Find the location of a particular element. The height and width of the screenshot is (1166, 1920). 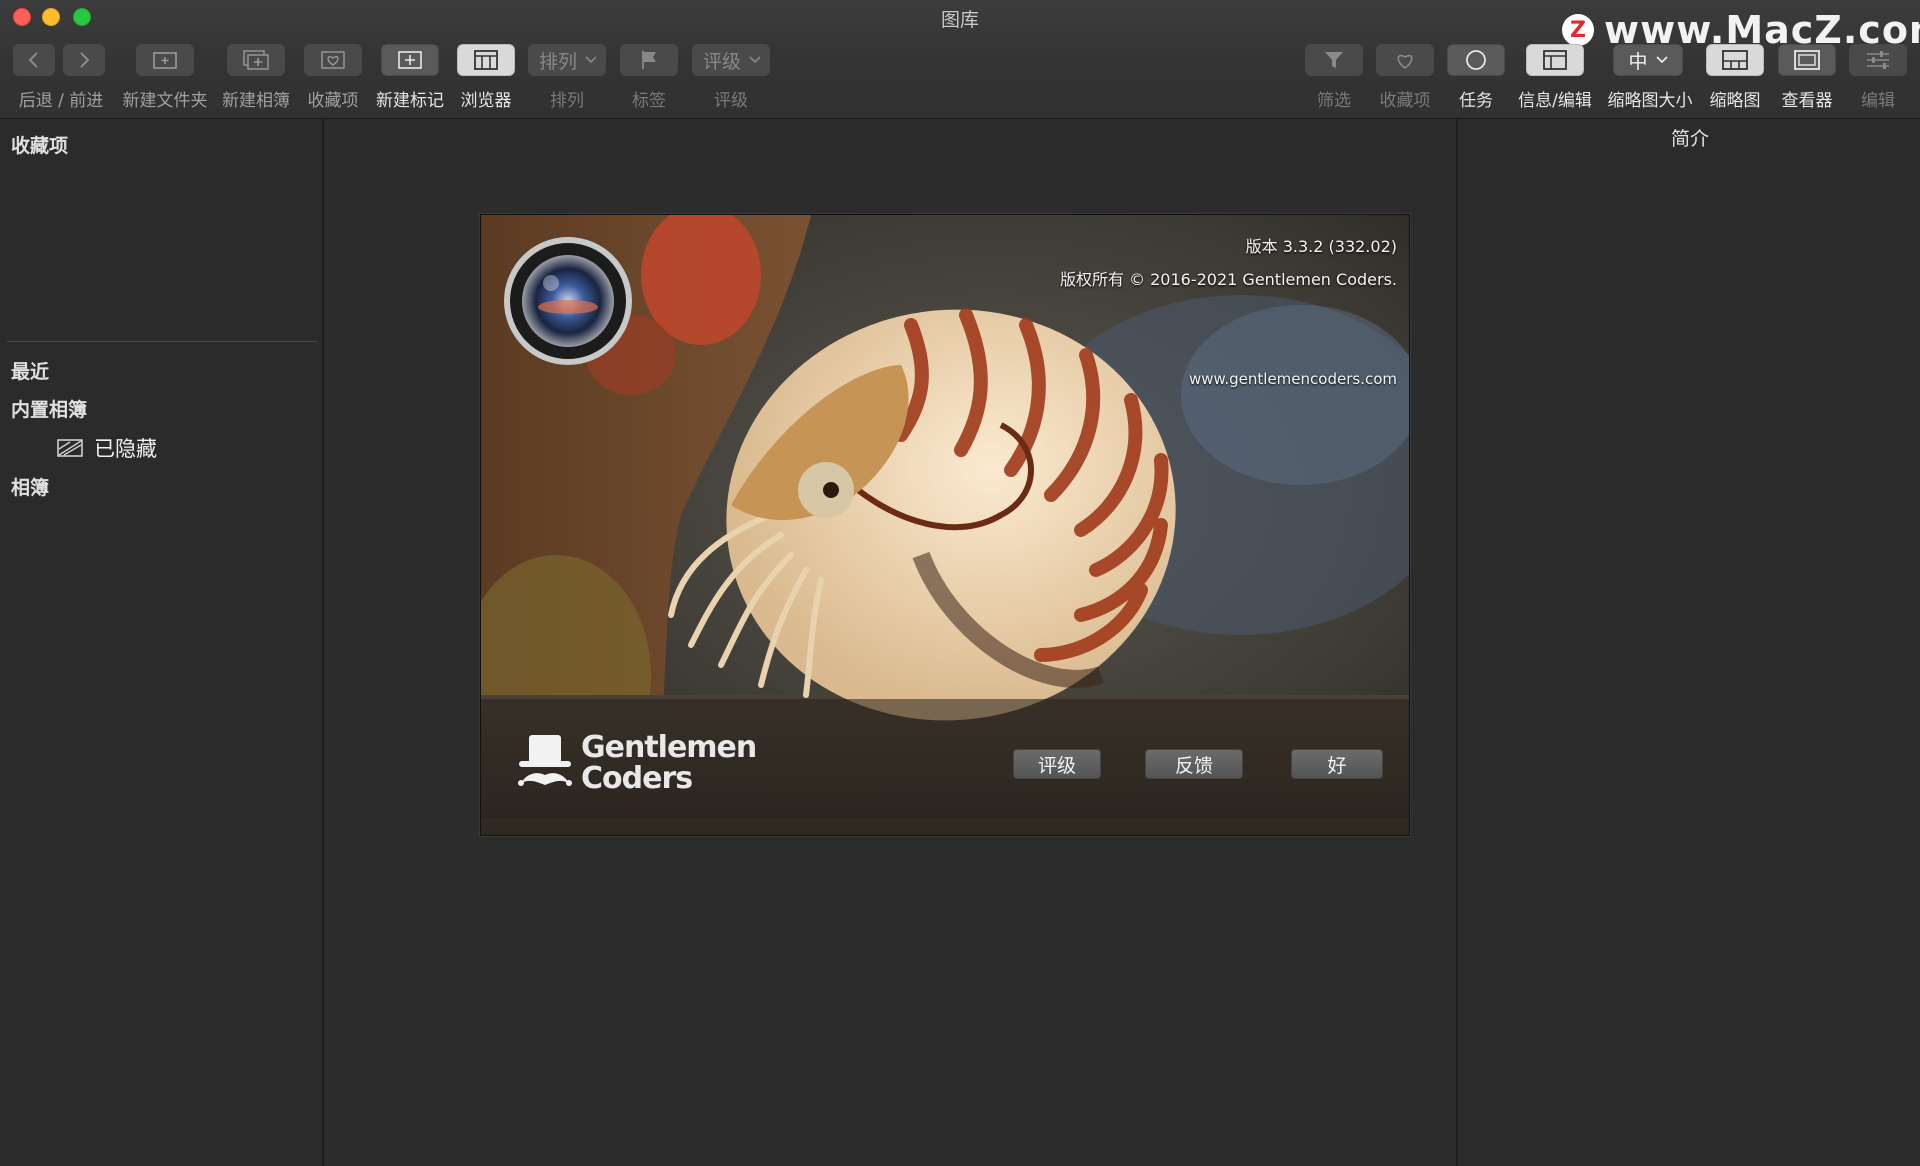

back-button is located at coordinates (34, 60).